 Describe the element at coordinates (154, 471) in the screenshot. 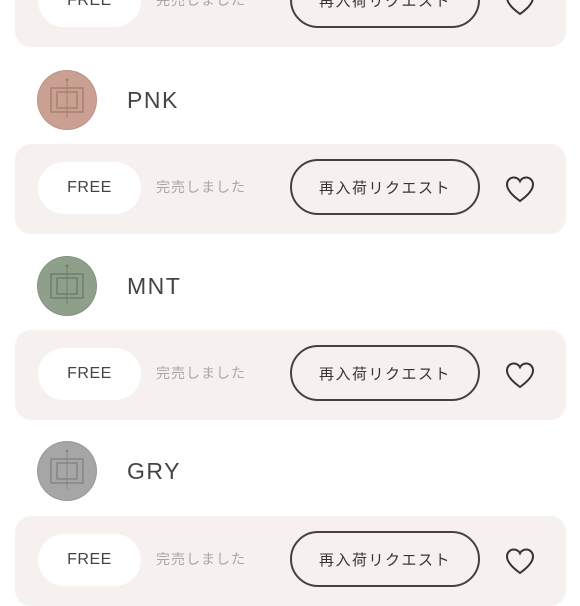

I see `color-name: GRY` at that location.